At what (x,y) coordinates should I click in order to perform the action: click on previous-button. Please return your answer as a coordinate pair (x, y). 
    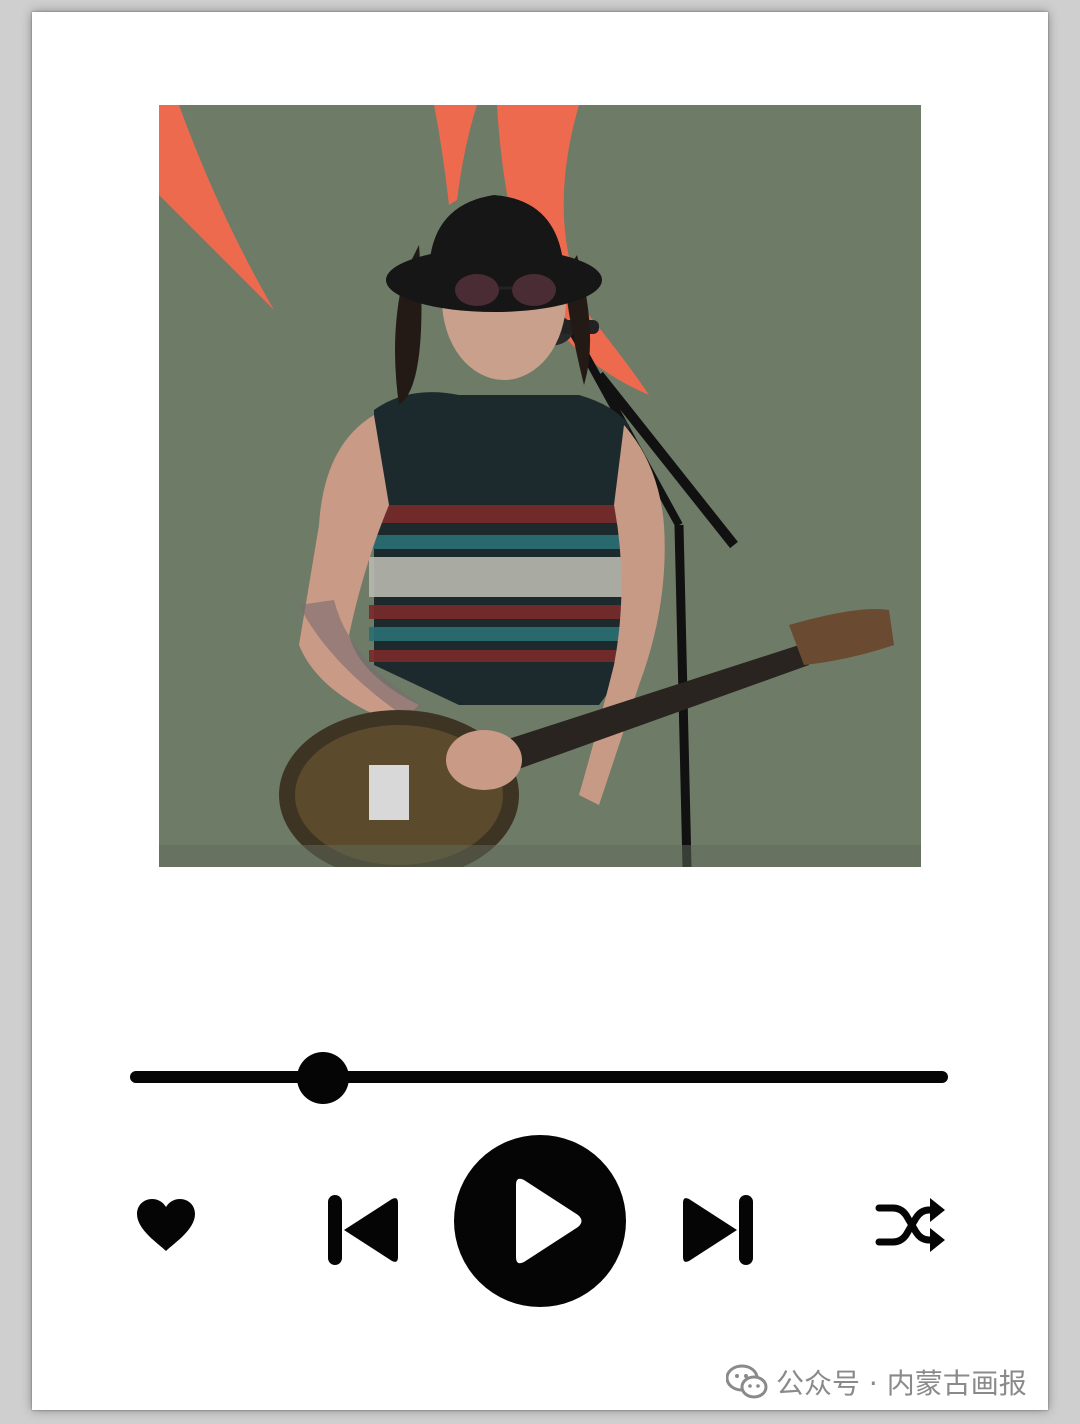
    Looking at the image, I should click on (363, 1230).